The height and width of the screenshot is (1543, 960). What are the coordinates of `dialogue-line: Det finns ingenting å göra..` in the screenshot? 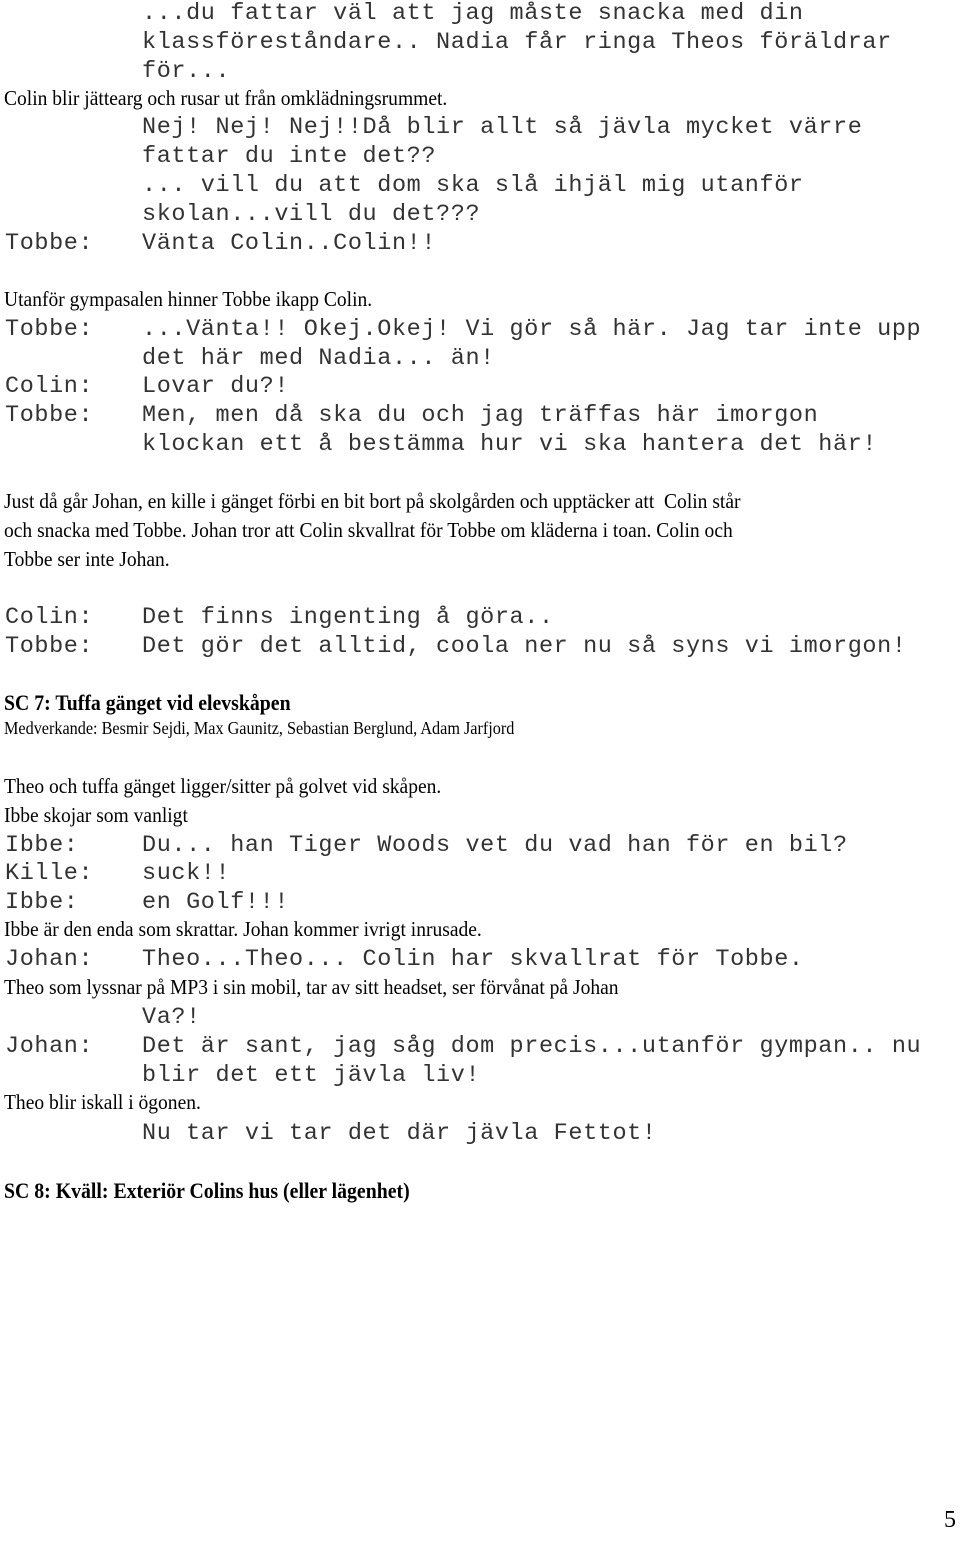 It's located at (348, 617).